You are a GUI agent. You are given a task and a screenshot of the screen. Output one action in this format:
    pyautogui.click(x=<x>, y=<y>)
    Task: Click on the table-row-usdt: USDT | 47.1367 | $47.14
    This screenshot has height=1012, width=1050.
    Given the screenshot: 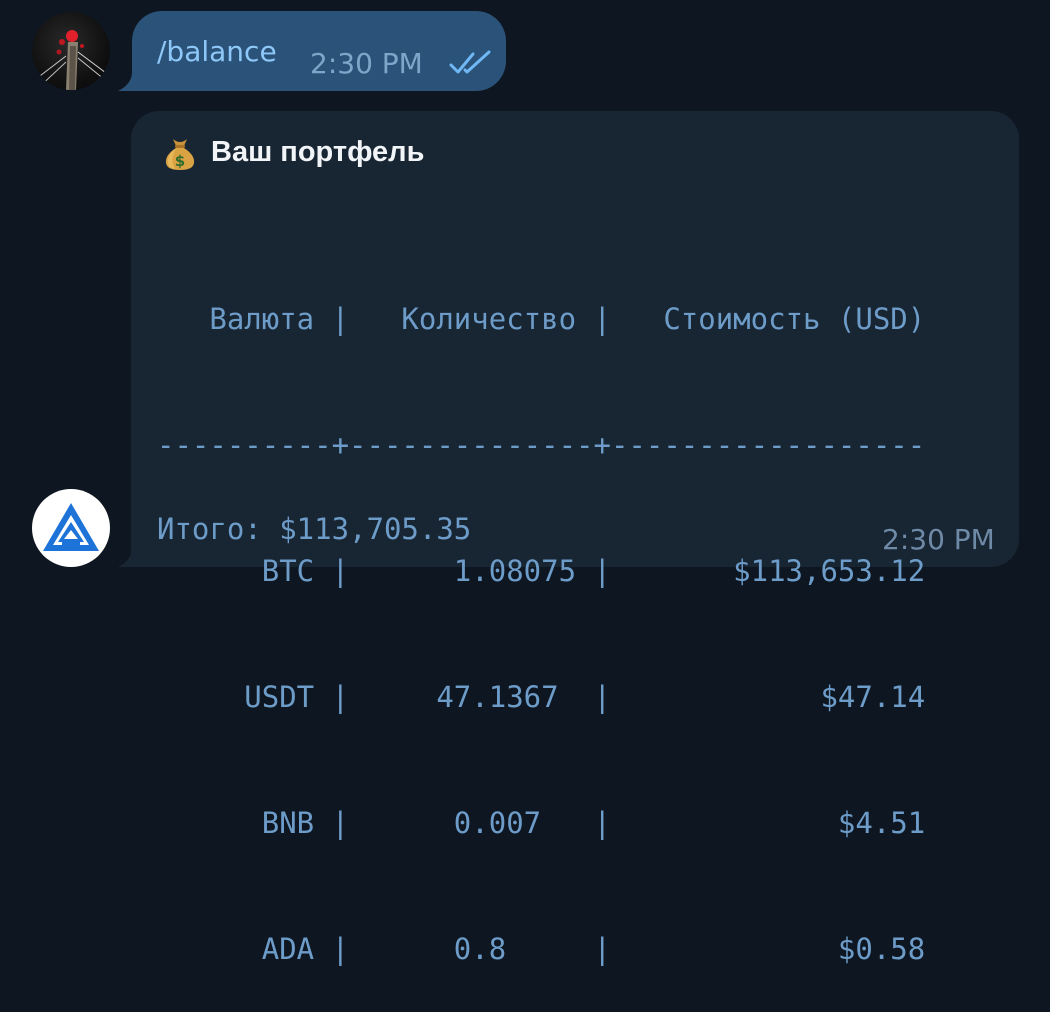 What is the action you would take?
    pyautogui.click(x=541, y=697)
    